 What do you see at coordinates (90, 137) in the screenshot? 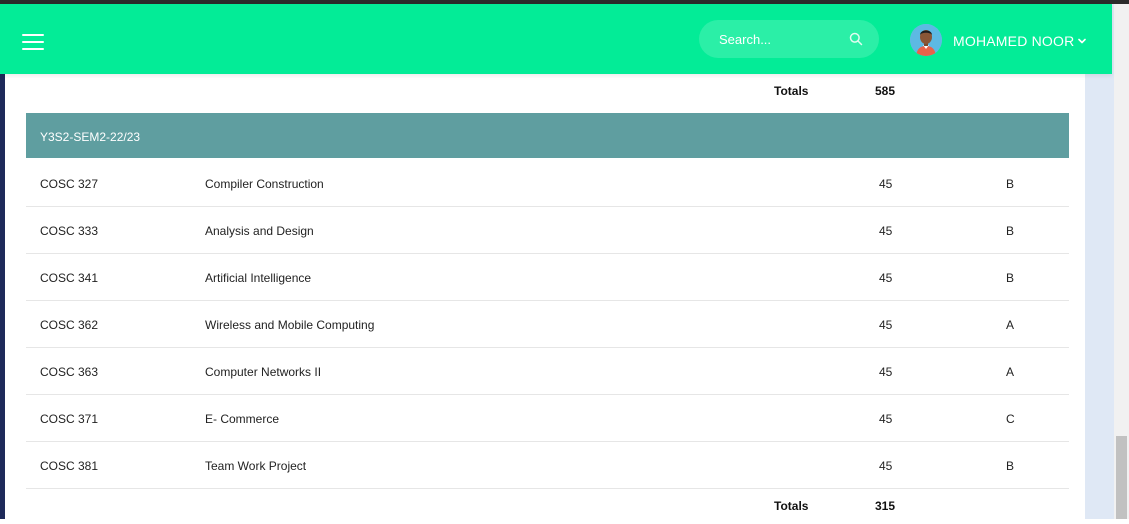
I see `semester-title: Y3S2-SEM2-22/23` at bounding box center [90, 137].